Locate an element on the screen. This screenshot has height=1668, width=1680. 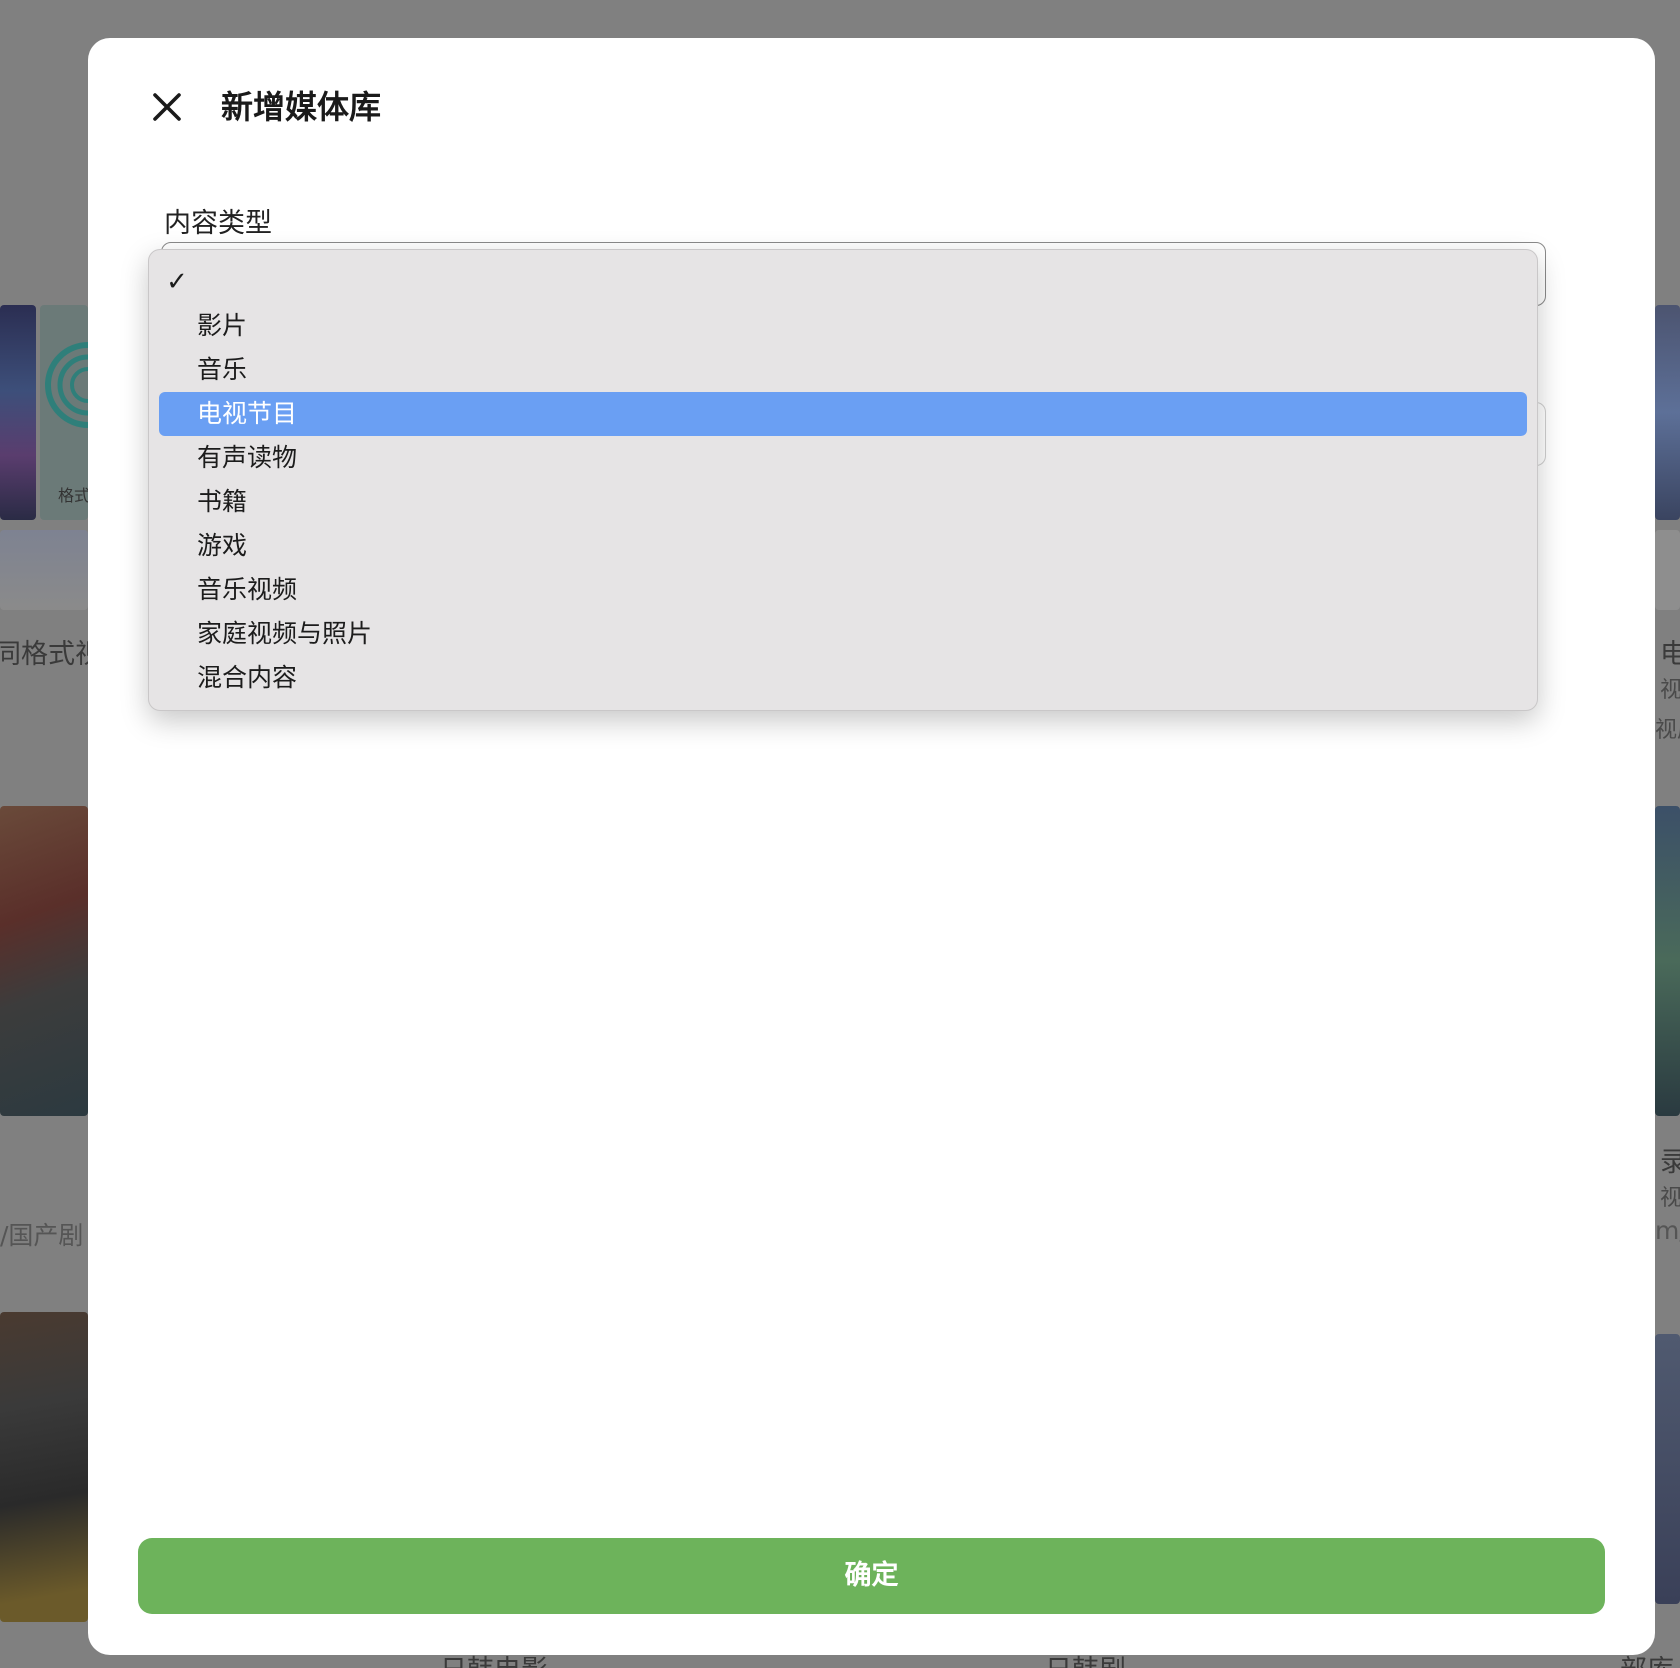
dropdown-option-games: 游戏 is located at coordinates (843, 546).